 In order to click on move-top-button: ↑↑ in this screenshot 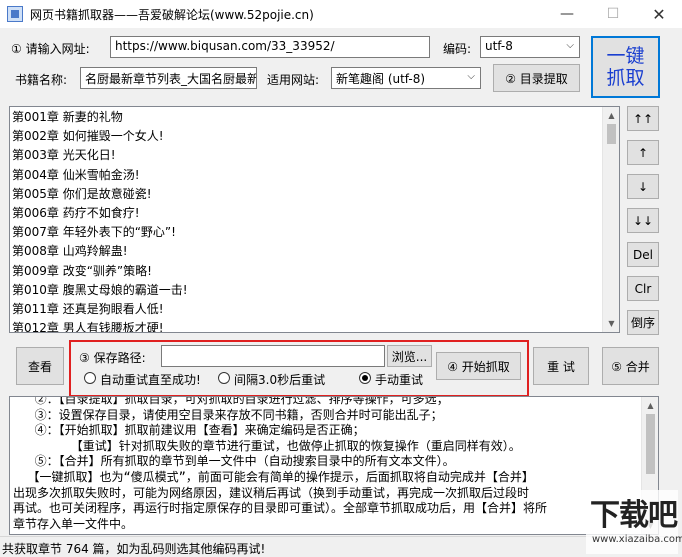, I will do `click(643, 118)`.